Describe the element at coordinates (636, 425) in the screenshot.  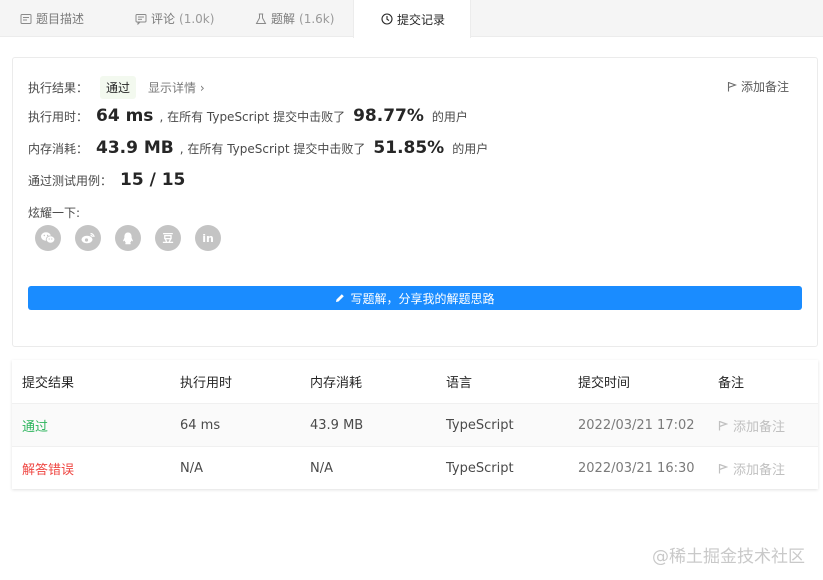
I see `time-cell: 2022/03/21 17:02` at that location.